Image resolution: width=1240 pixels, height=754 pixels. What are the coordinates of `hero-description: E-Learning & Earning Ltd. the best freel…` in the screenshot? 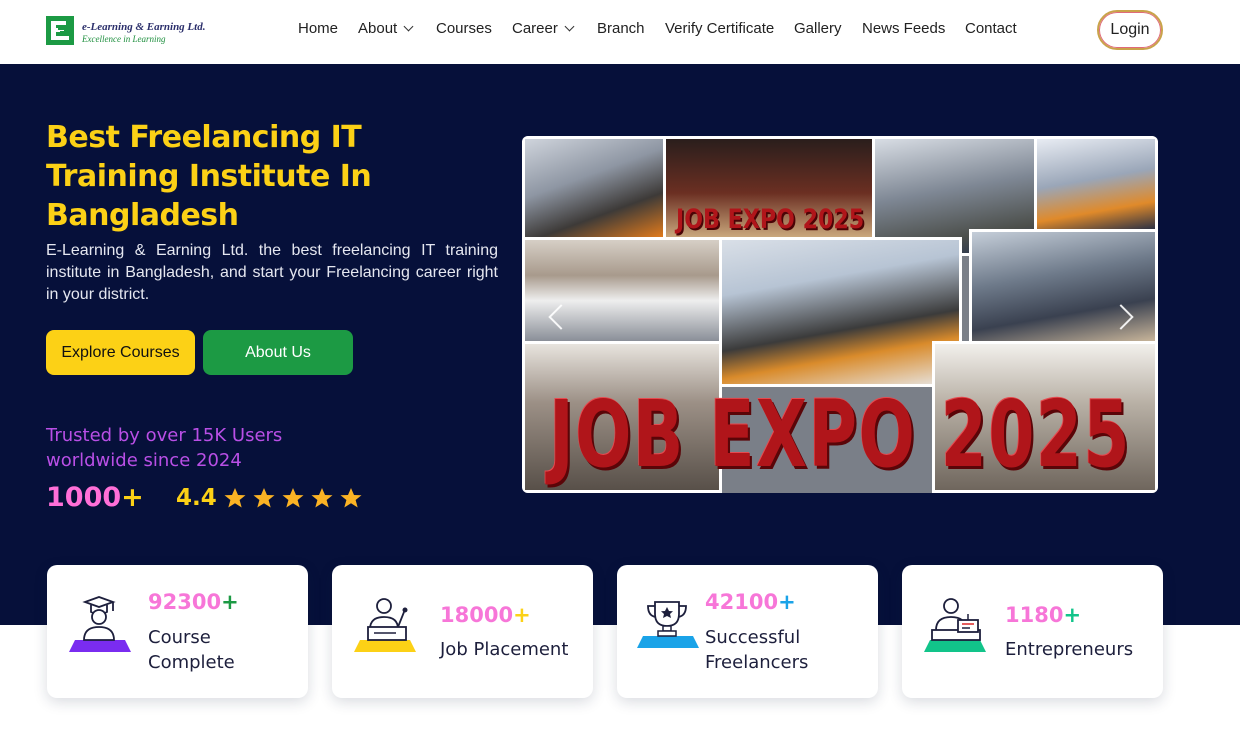 It's located at (272, 272).